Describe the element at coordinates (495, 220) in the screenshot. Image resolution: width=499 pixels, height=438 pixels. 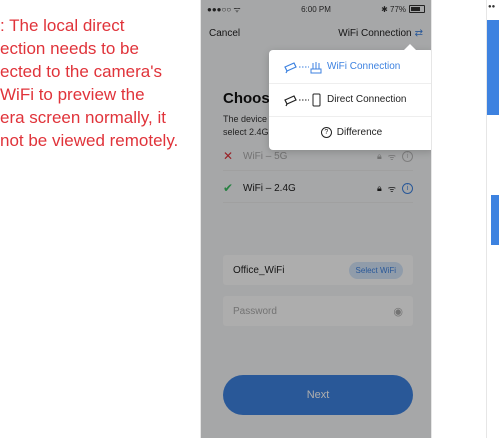
I see `accent-bar` at that location.